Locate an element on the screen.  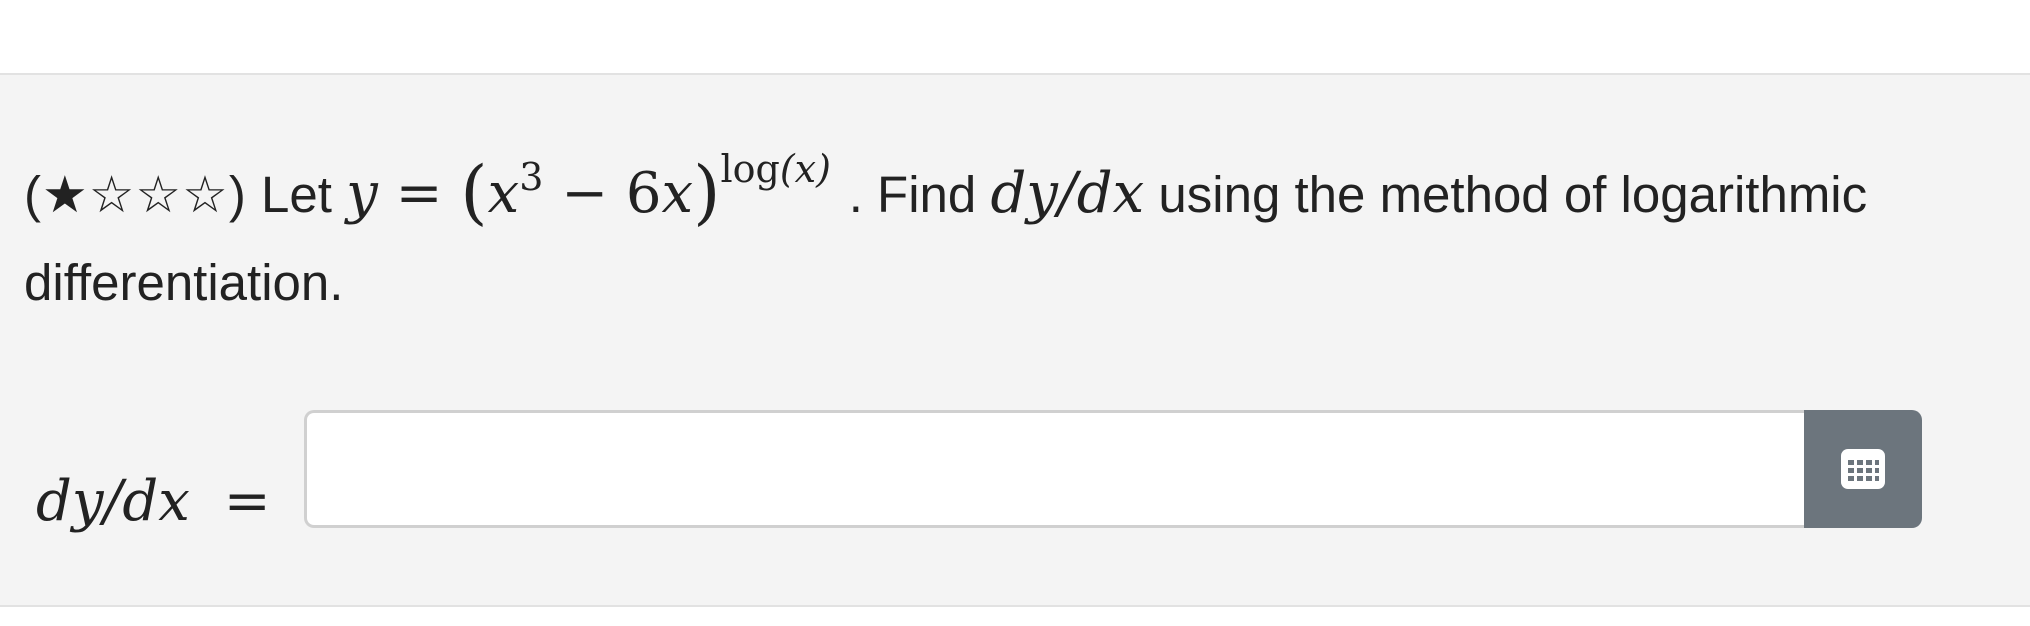
keypad-grid-icon is located at coordinates (1863, 469).